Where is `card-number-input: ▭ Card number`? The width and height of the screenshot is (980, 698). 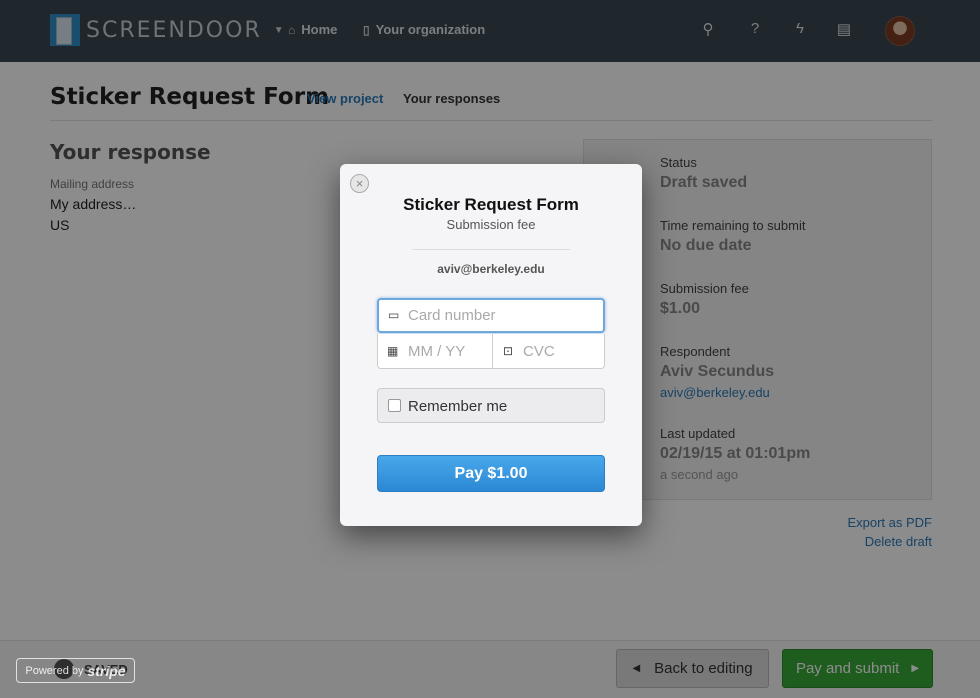 card-number-input: ▭ Card number is located at coordinates (491, 315).